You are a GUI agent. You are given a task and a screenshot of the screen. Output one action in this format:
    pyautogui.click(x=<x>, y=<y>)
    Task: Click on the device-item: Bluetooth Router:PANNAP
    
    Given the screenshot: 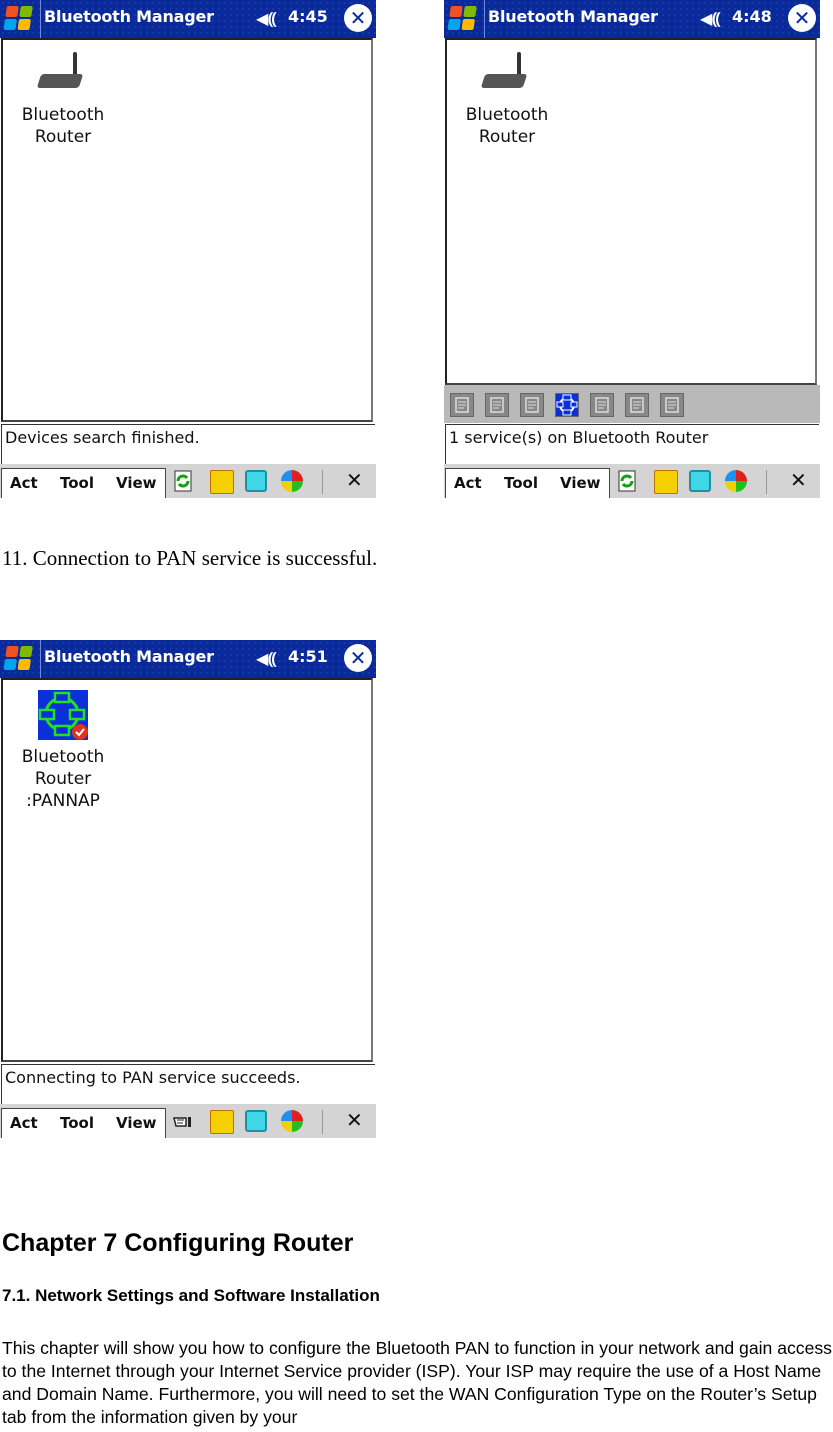 What is the action you would take?
    pyautogui.click(x=63, y=751)
    